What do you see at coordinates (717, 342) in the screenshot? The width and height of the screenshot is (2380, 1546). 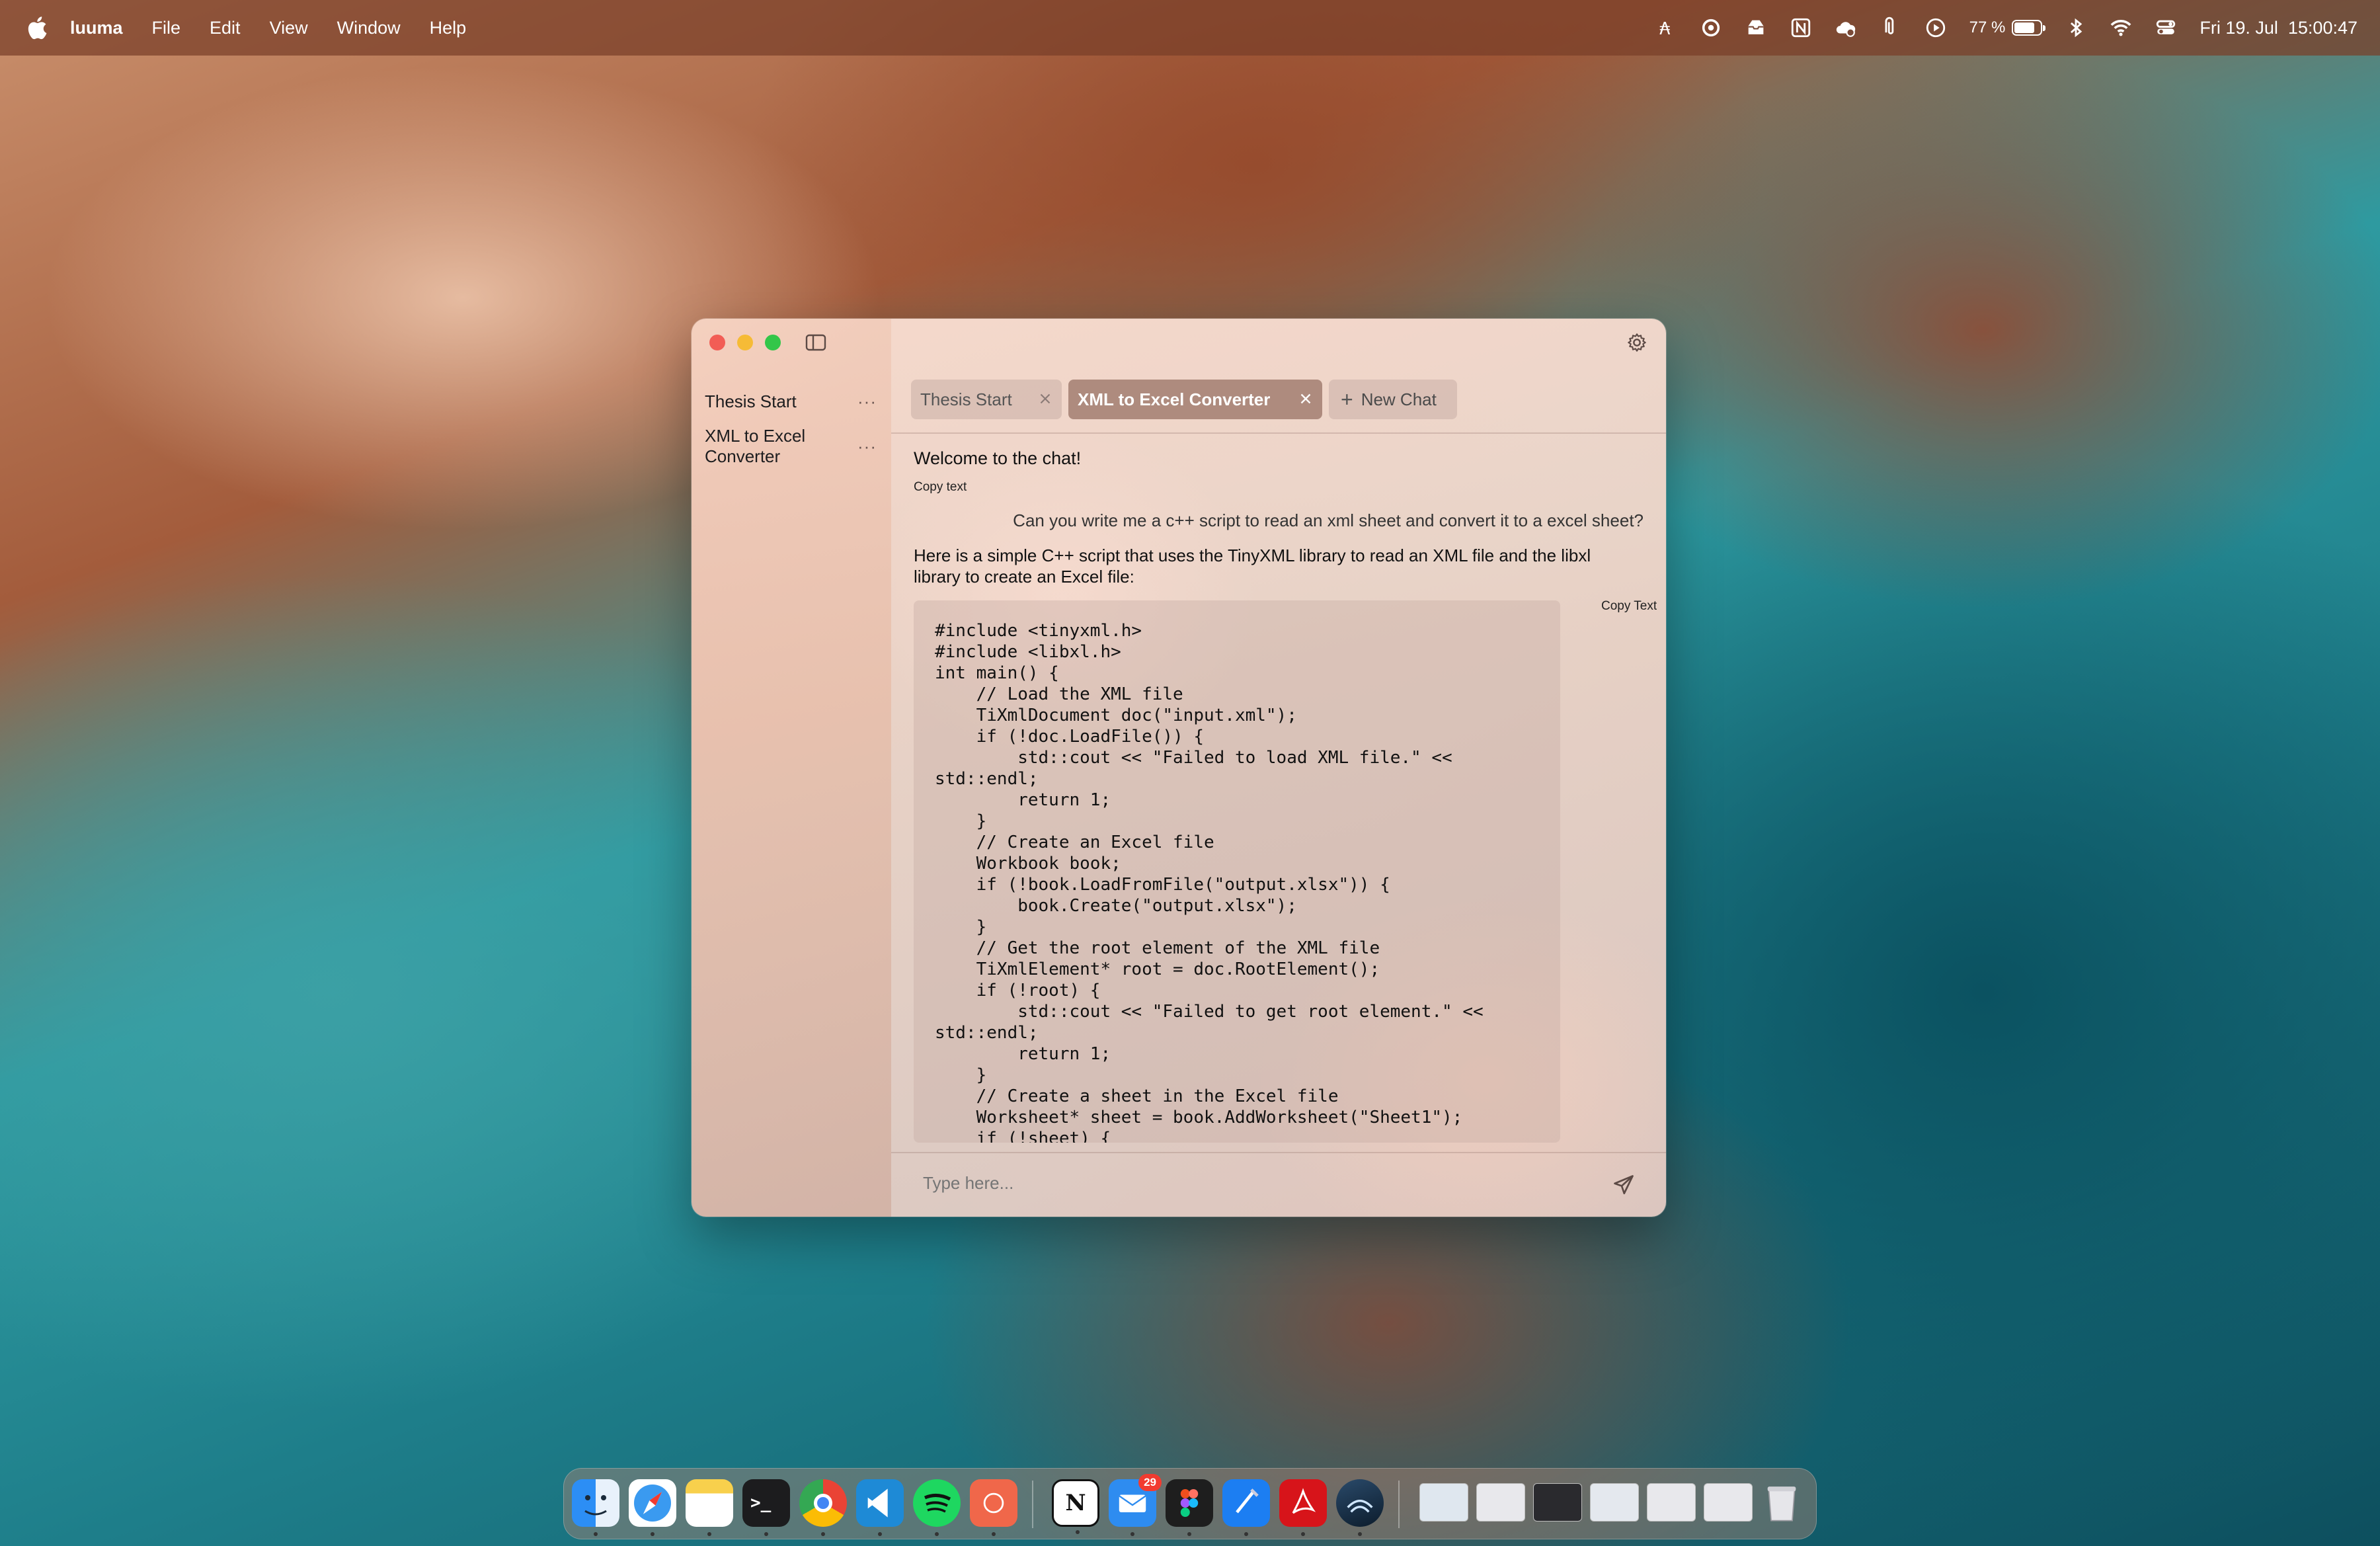 I see `close-window-button` at bounding box center [717, 342].